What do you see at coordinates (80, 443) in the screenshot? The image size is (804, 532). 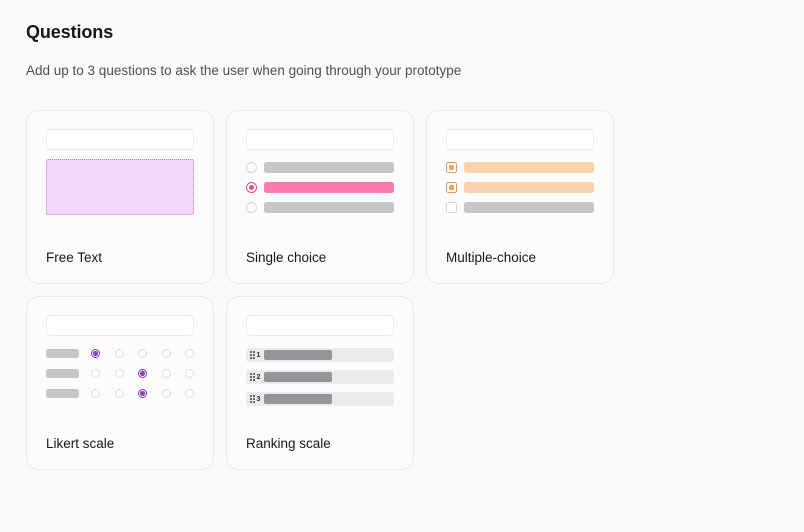 I see `question-card-label: Likert scale` at bounding box center [80, 443].